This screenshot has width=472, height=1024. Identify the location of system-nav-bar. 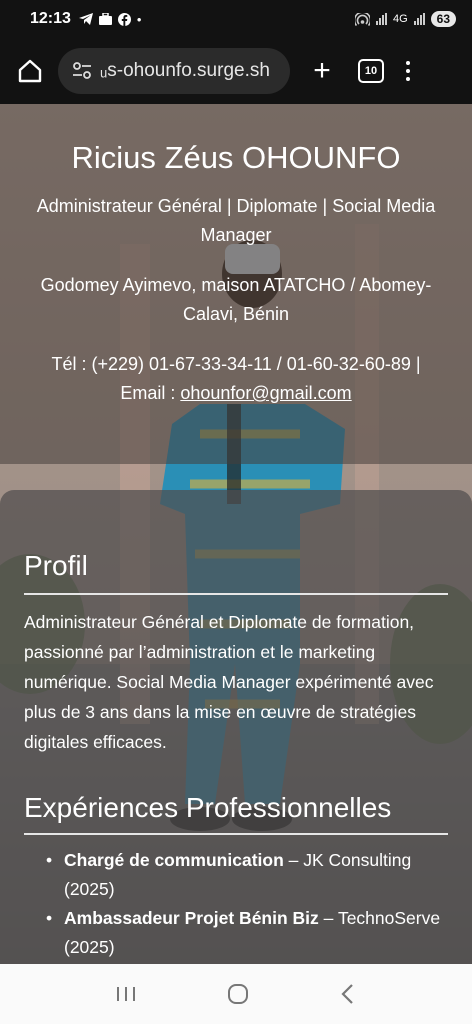
(236, 994).